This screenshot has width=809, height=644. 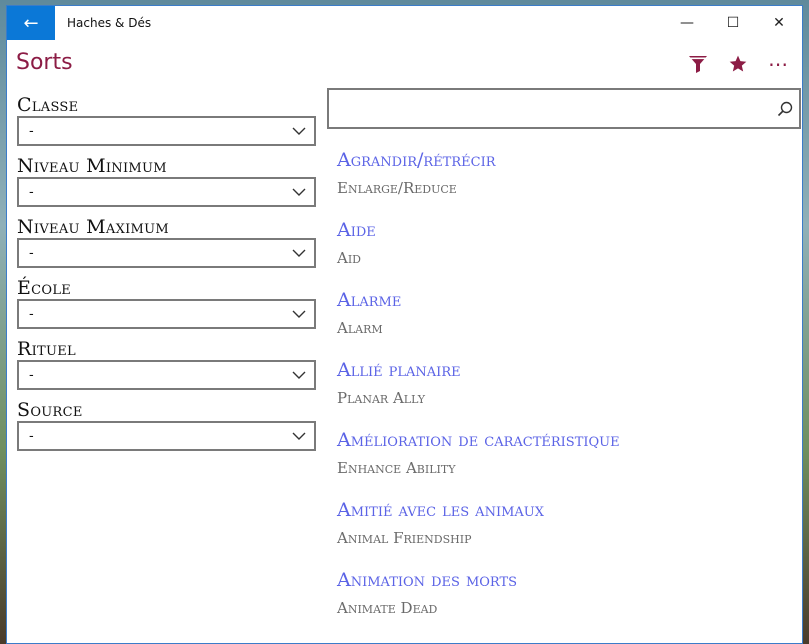 I want to click on page-title: Sorts, so click(x=44, y=62).